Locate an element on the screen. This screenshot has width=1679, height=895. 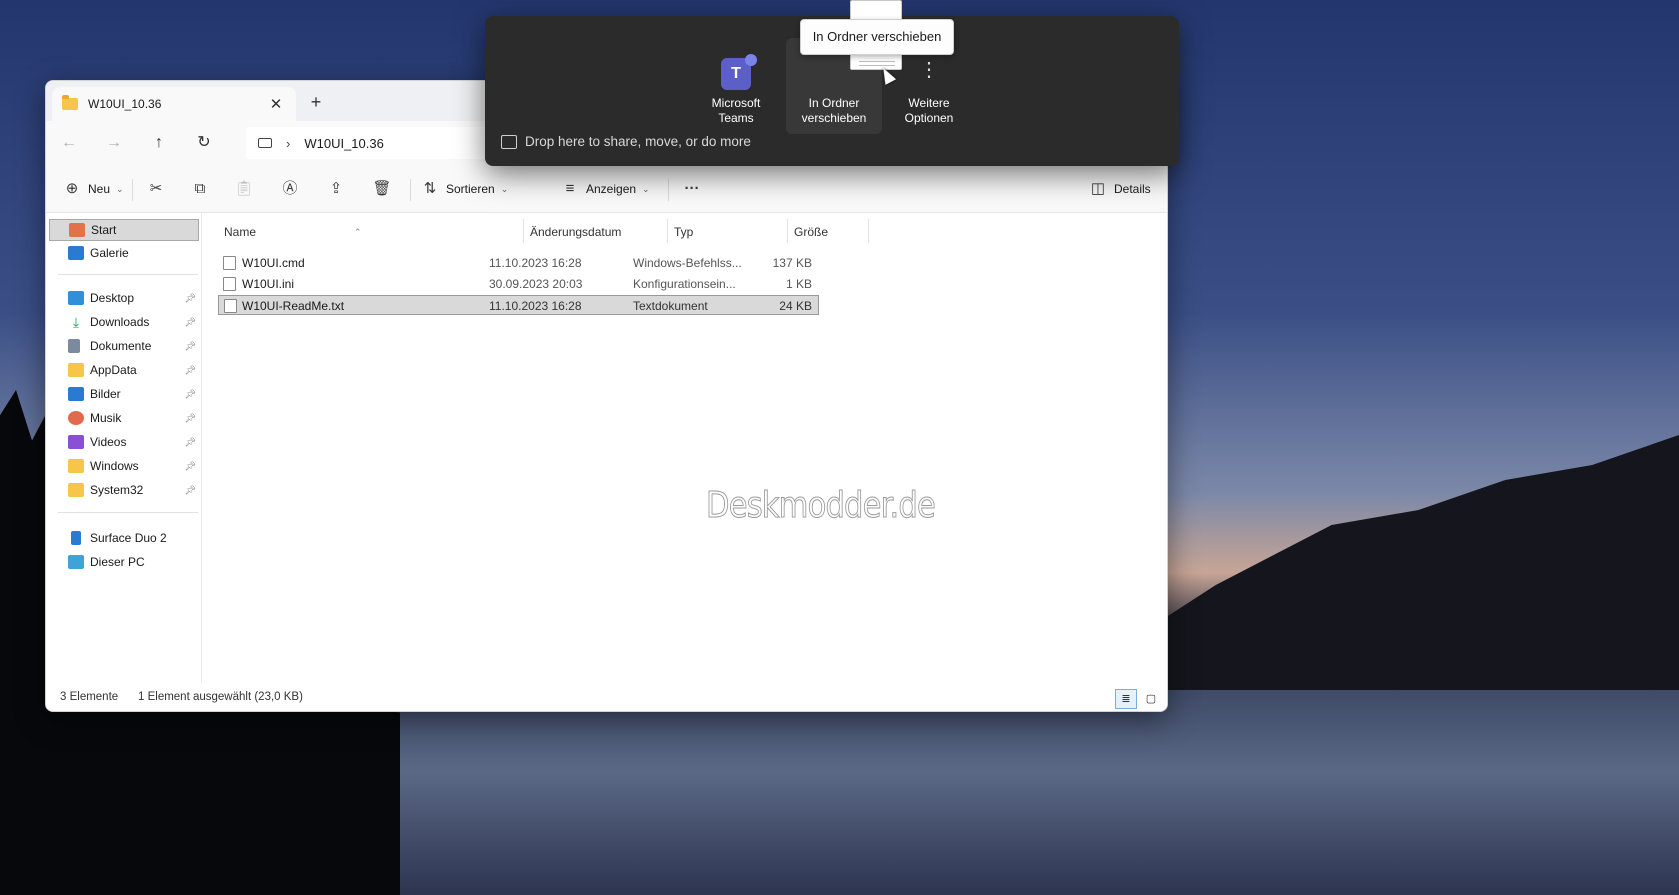
view-label: Anzeigen is located at coordinates (611, 189).